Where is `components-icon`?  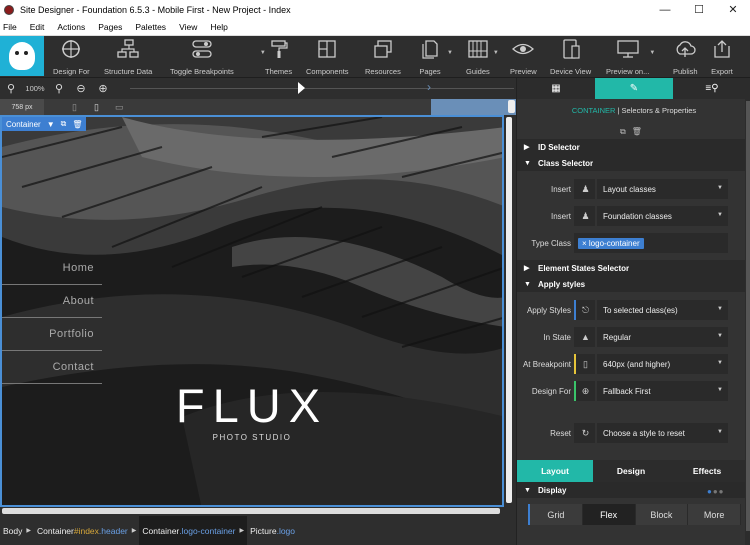
components-icon is located at coordinates (327, 49).